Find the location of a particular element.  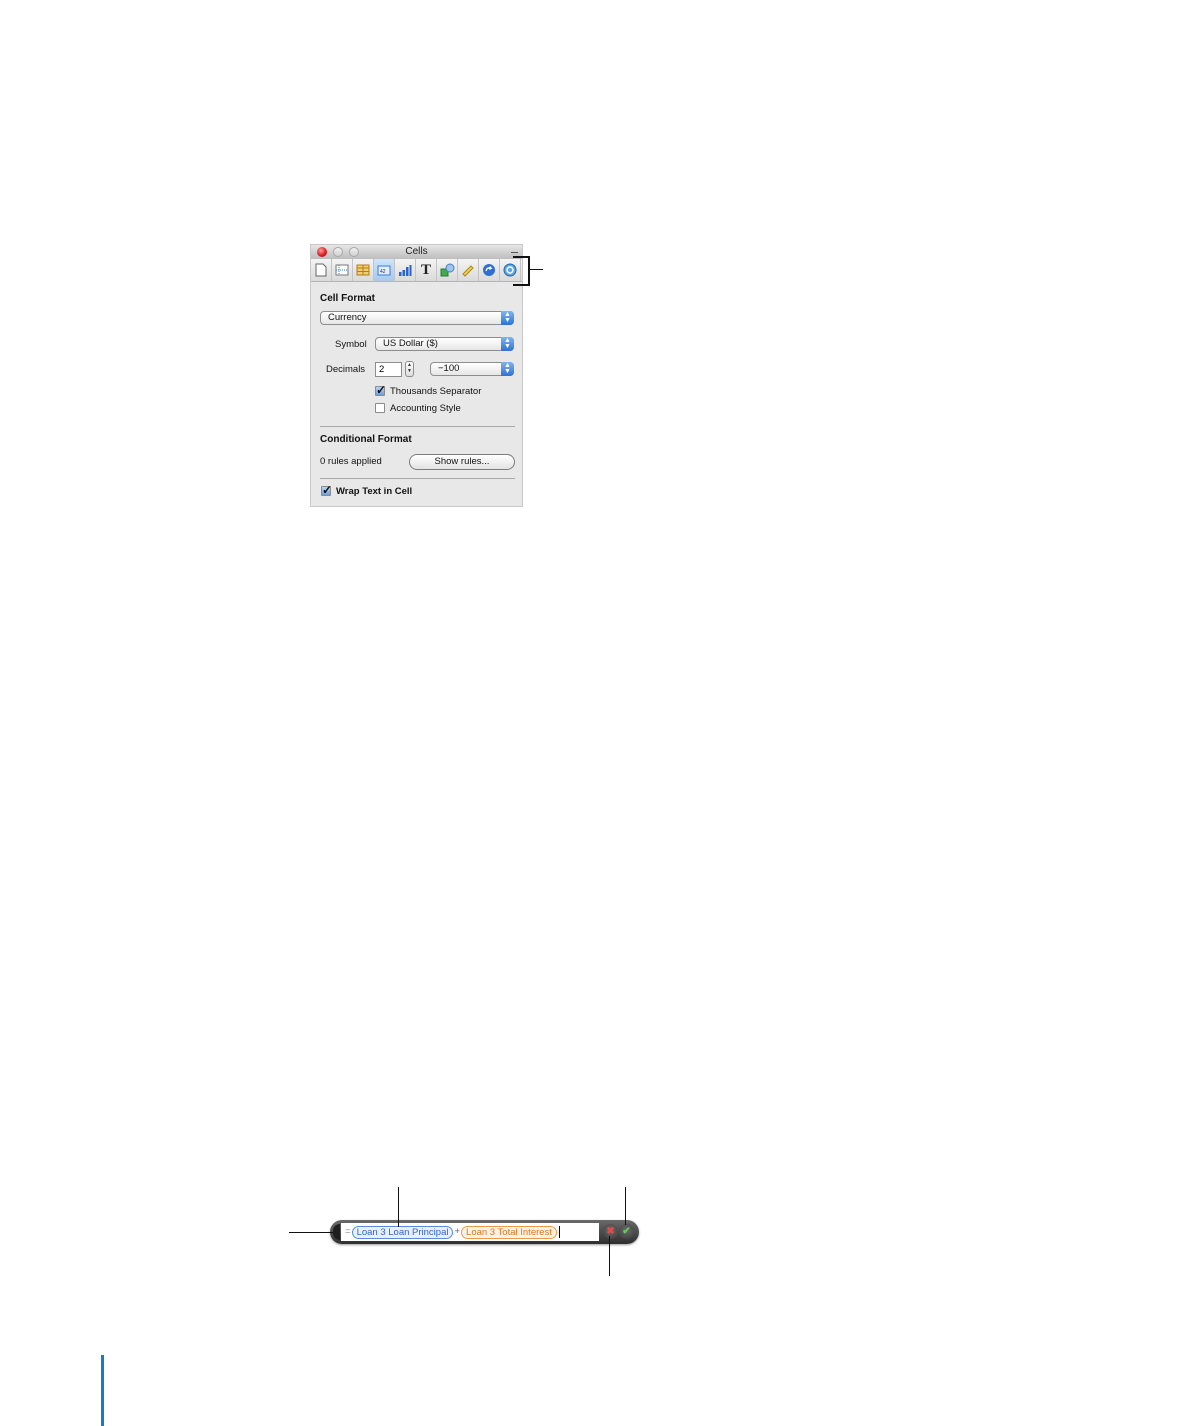

accept-formula-button: ✔ is located at coordinates (626, 1231).